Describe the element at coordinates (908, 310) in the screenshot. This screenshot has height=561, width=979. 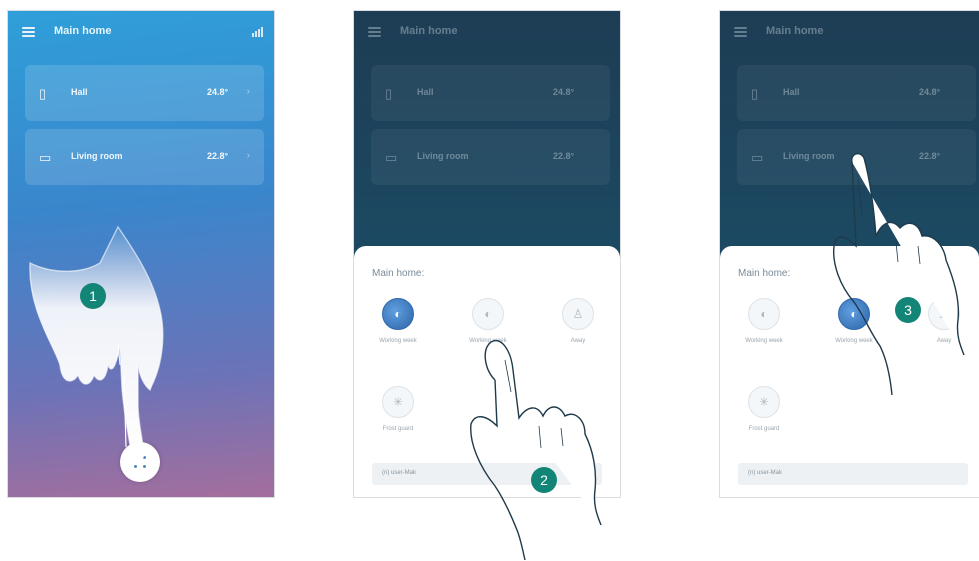
I see `step-badge-3: 3` at that location.